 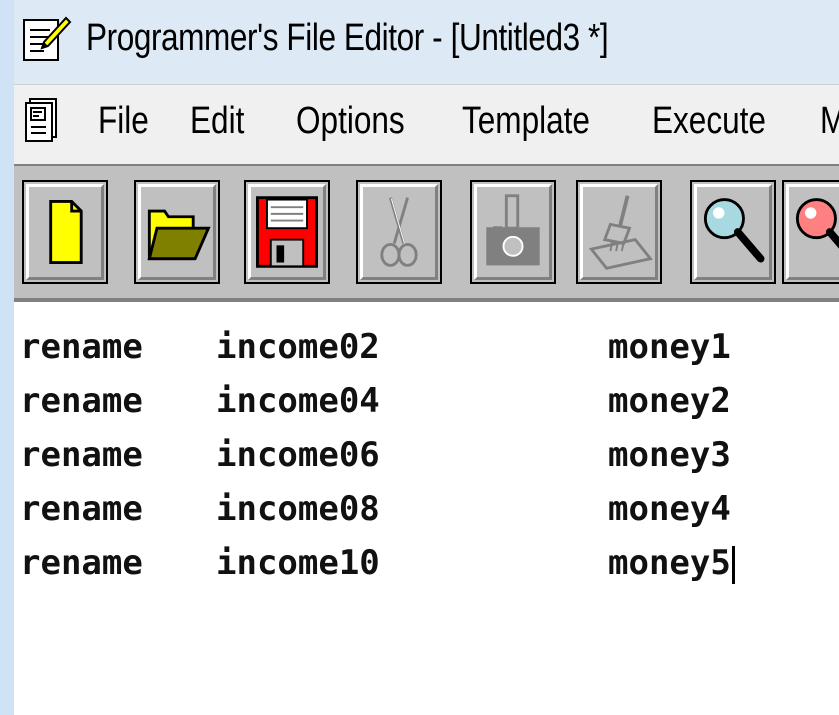 I want to click on desktop-edge, so click(x=7, y=357).